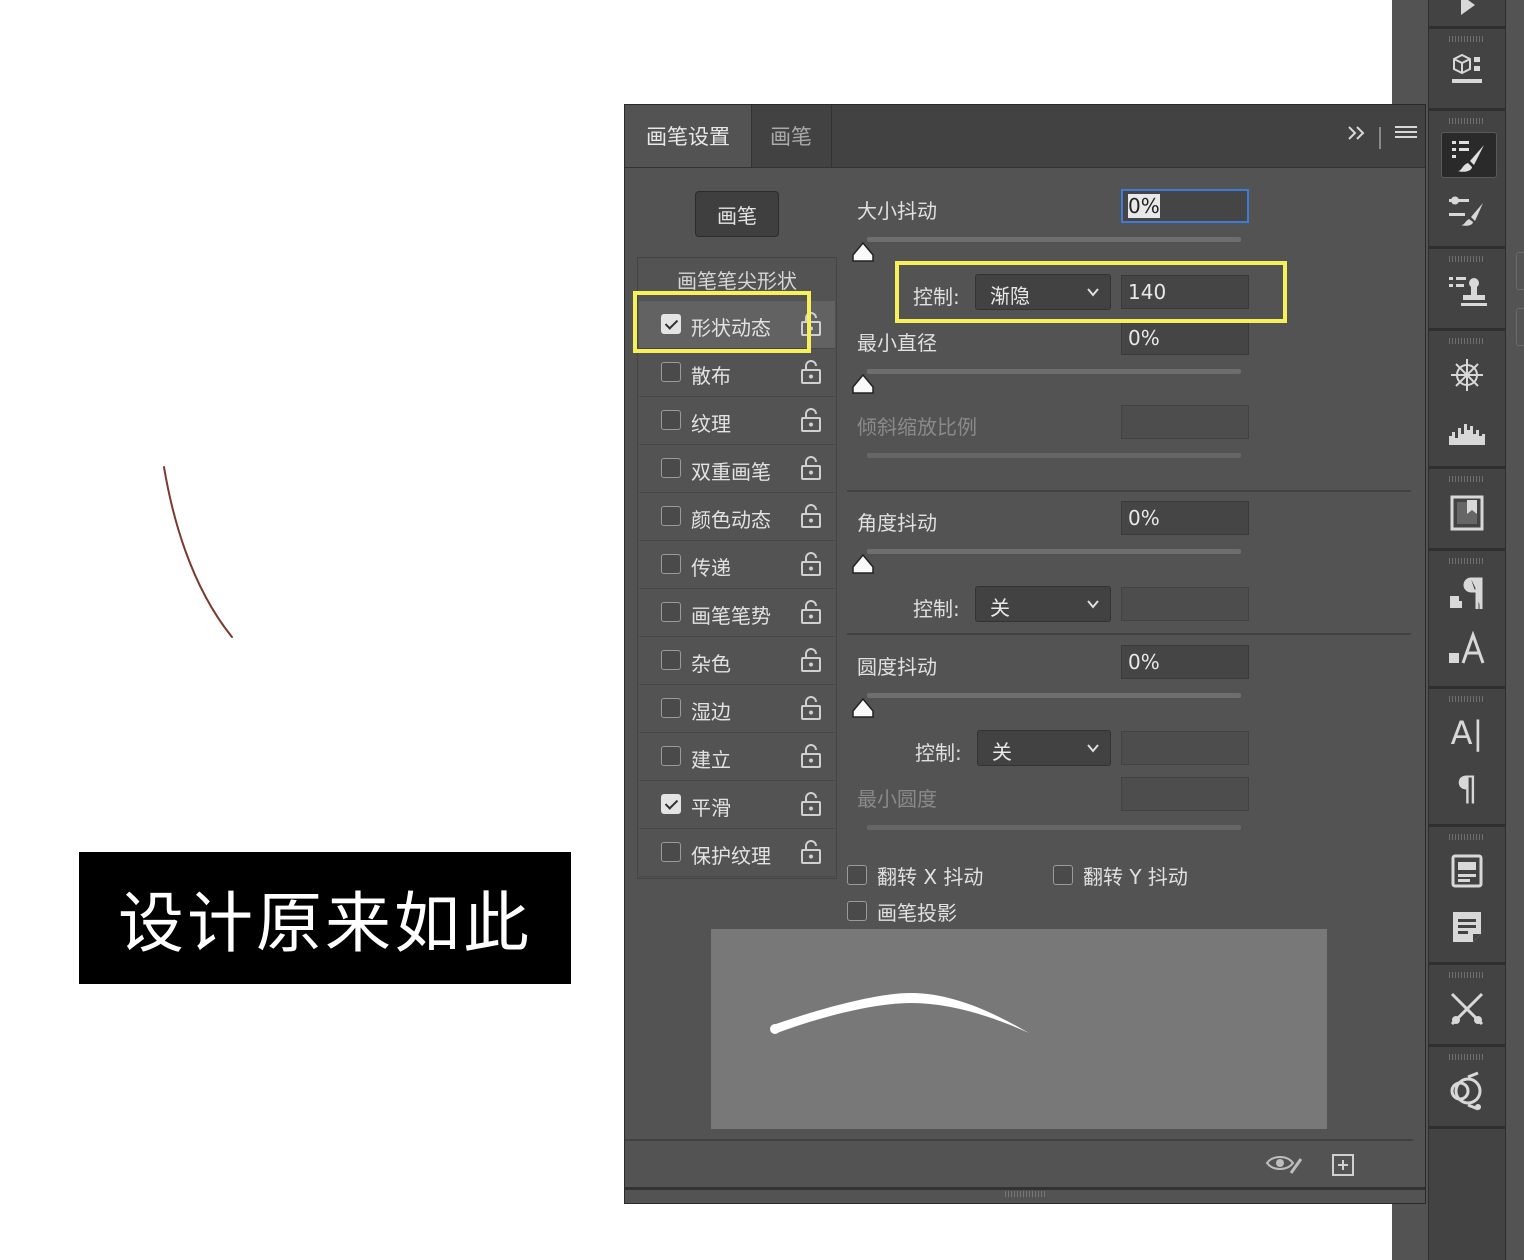 The width and height of the screenshot is (1524, 1260). What do you see at coordinates (731, 616) in the screenshot?
I see `option-label: 画笔笔势` at bounding box center [731, 616].